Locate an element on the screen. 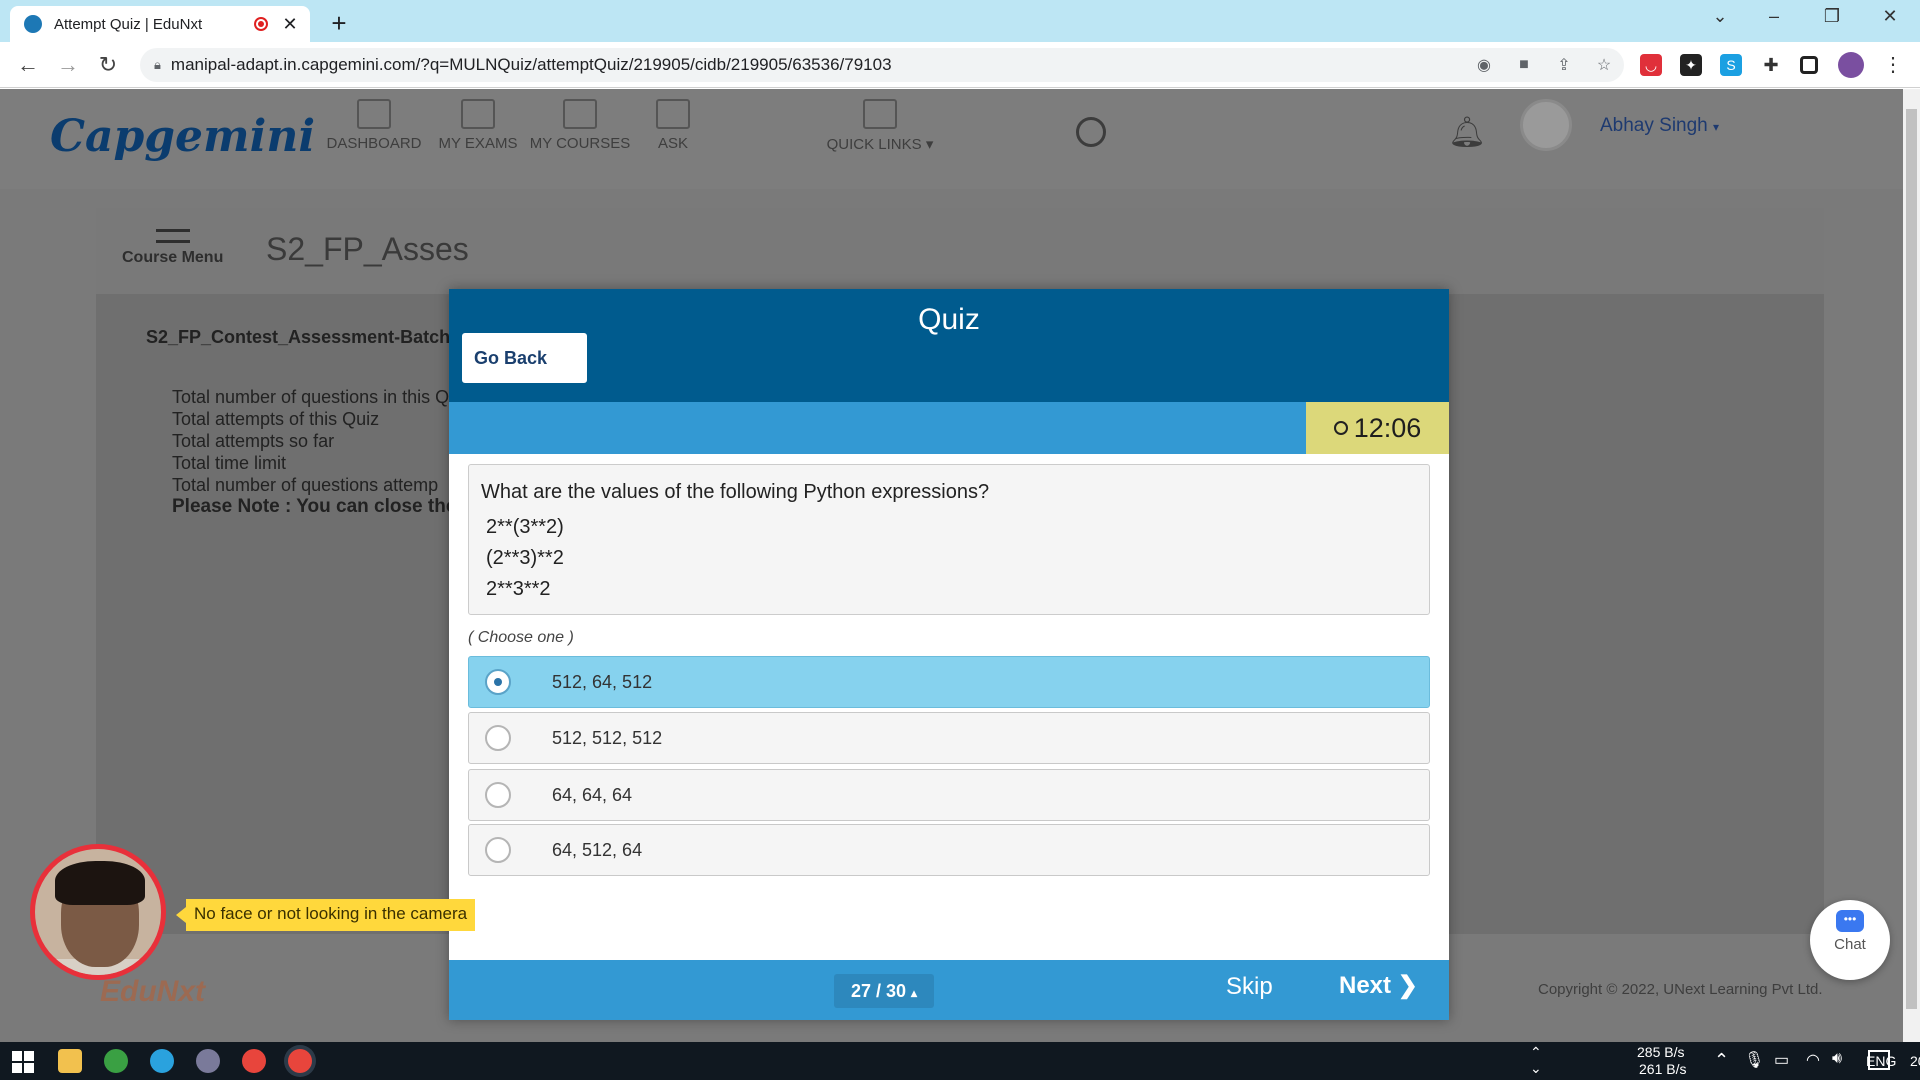 This screenshot has height=1080, width=1920. question-expression: 2**(3**2) is located at coordinates (525, 527).